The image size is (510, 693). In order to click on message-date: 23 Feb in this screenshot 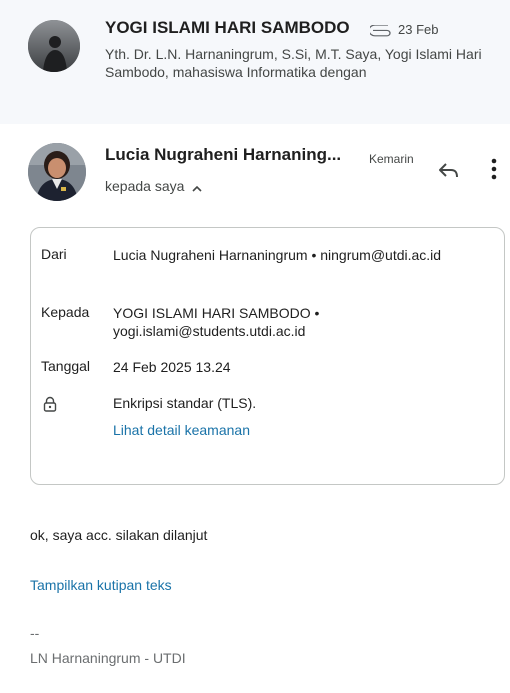, I will do `click(418, 29)`.